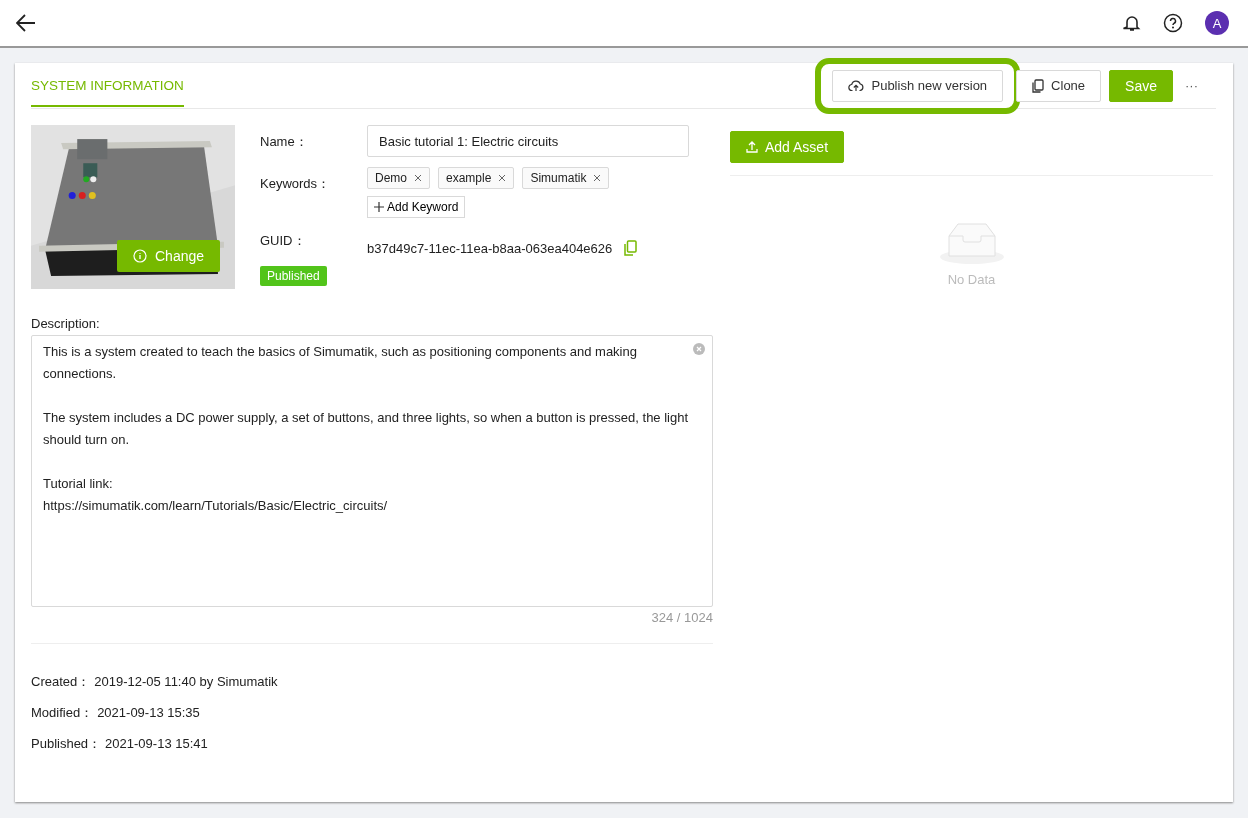 The image size is (1248, 818). I want to click on status-badge: Published, so click(293, 276).